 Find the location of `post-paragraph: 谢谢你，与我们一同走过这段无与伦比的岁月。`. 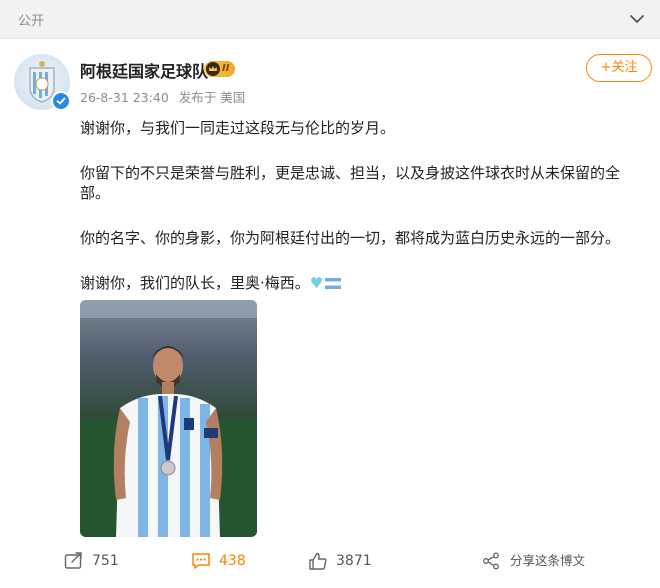

post-paragraph: 谢谢你，与我们一同走过这段无与伦比的岁月。 is located at coordinates (238, 128).